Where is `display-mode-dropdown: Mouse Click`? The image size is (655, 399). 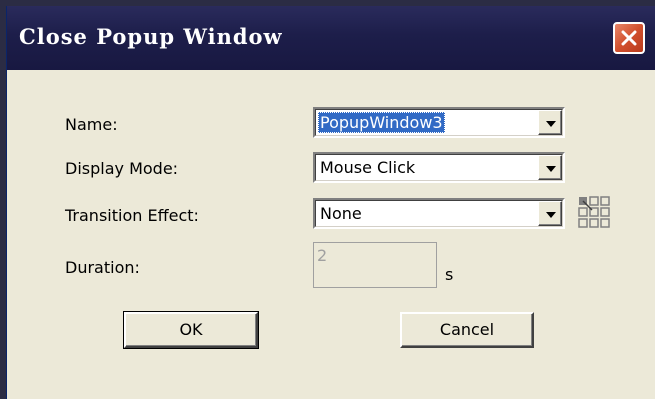 display-mode-dropdown: Mouse Click is located at coordinates (439, 167).